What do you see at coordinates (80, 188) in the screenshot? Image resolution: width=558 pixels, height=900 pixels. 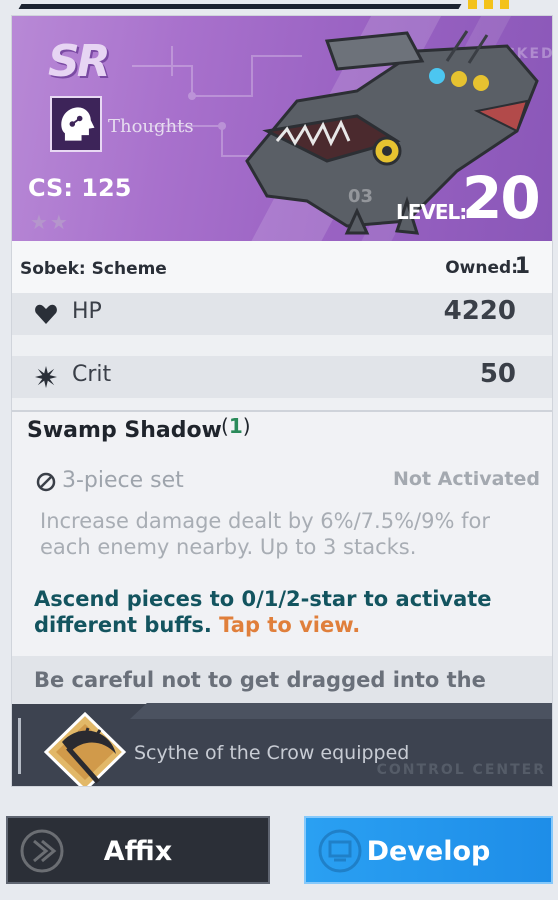 I see `combat-score: CS: 125` at bounding box center [80, 188].